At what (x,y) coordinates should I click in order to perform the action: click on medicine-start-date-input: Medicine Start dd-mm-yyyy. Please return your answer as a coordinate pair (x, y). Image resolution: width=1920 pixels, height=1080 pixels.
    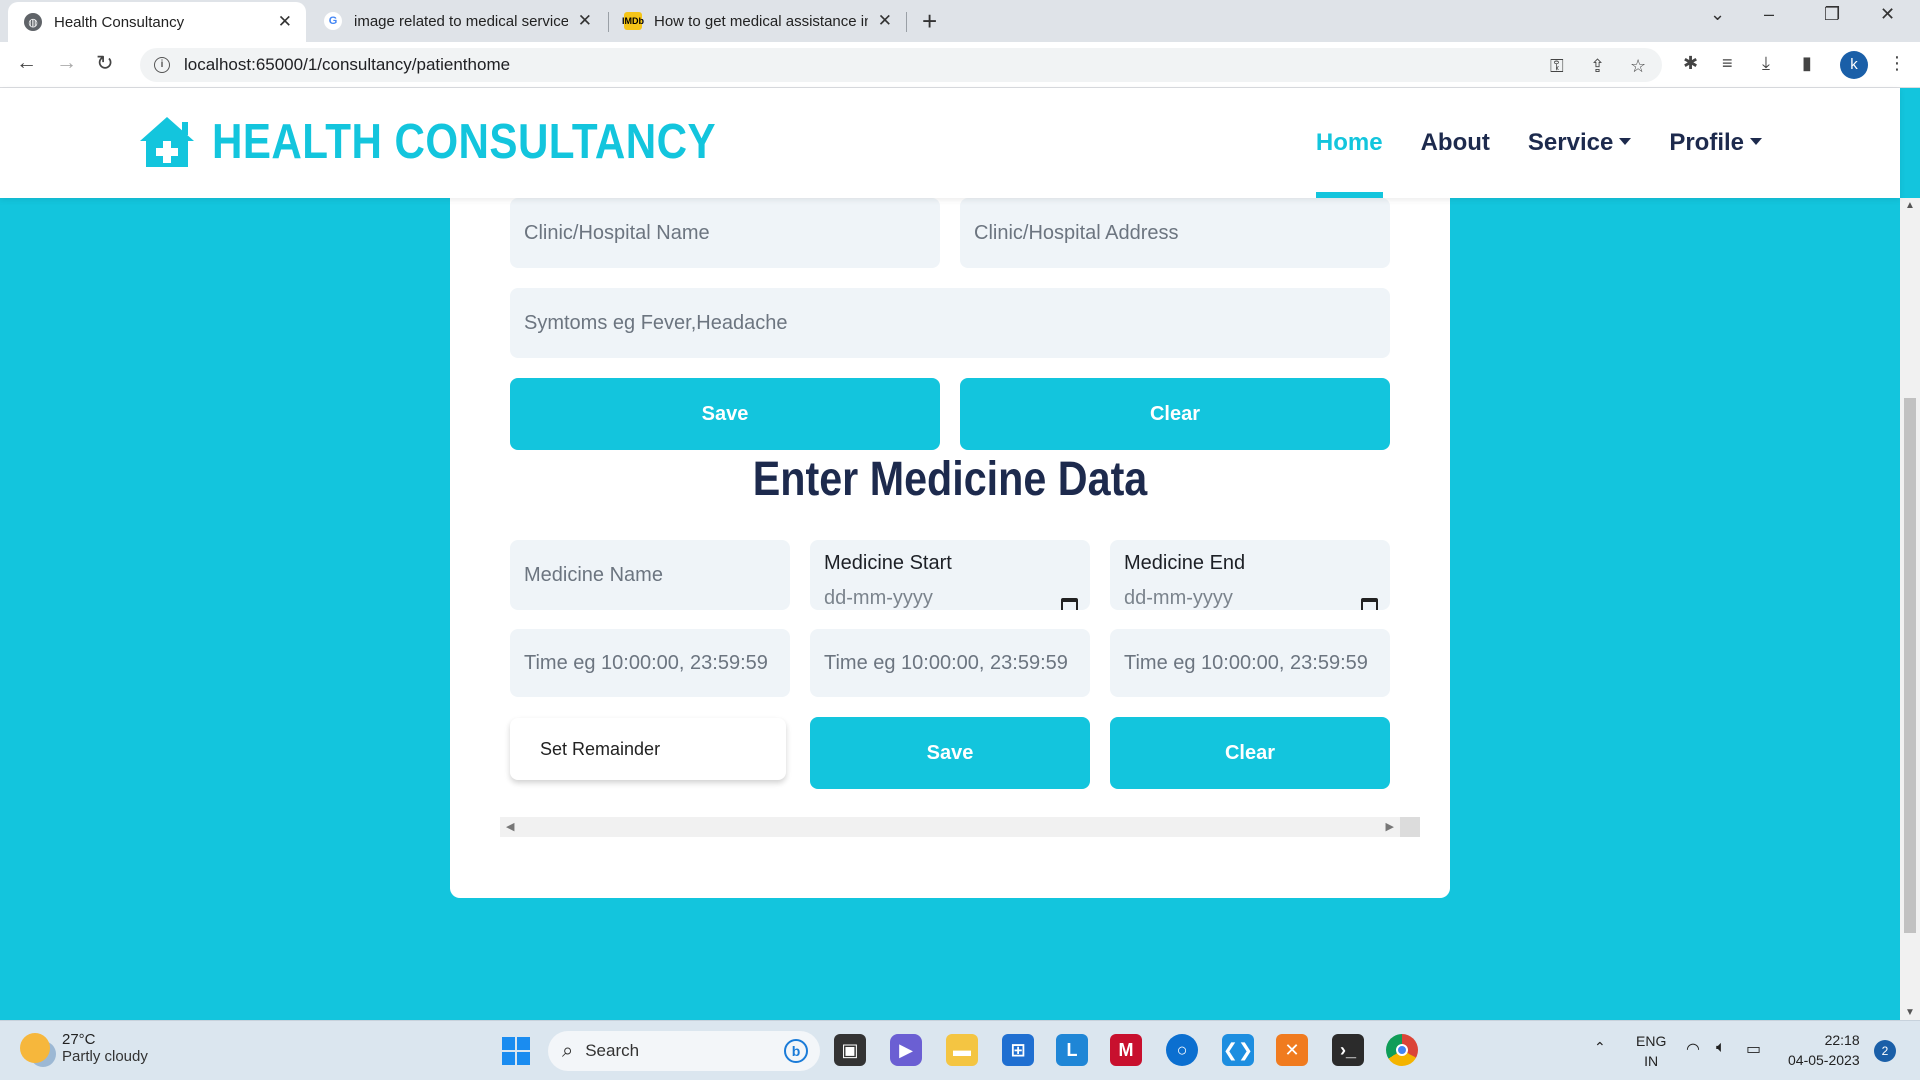
    Looking at the image, I should click on (950, 575).